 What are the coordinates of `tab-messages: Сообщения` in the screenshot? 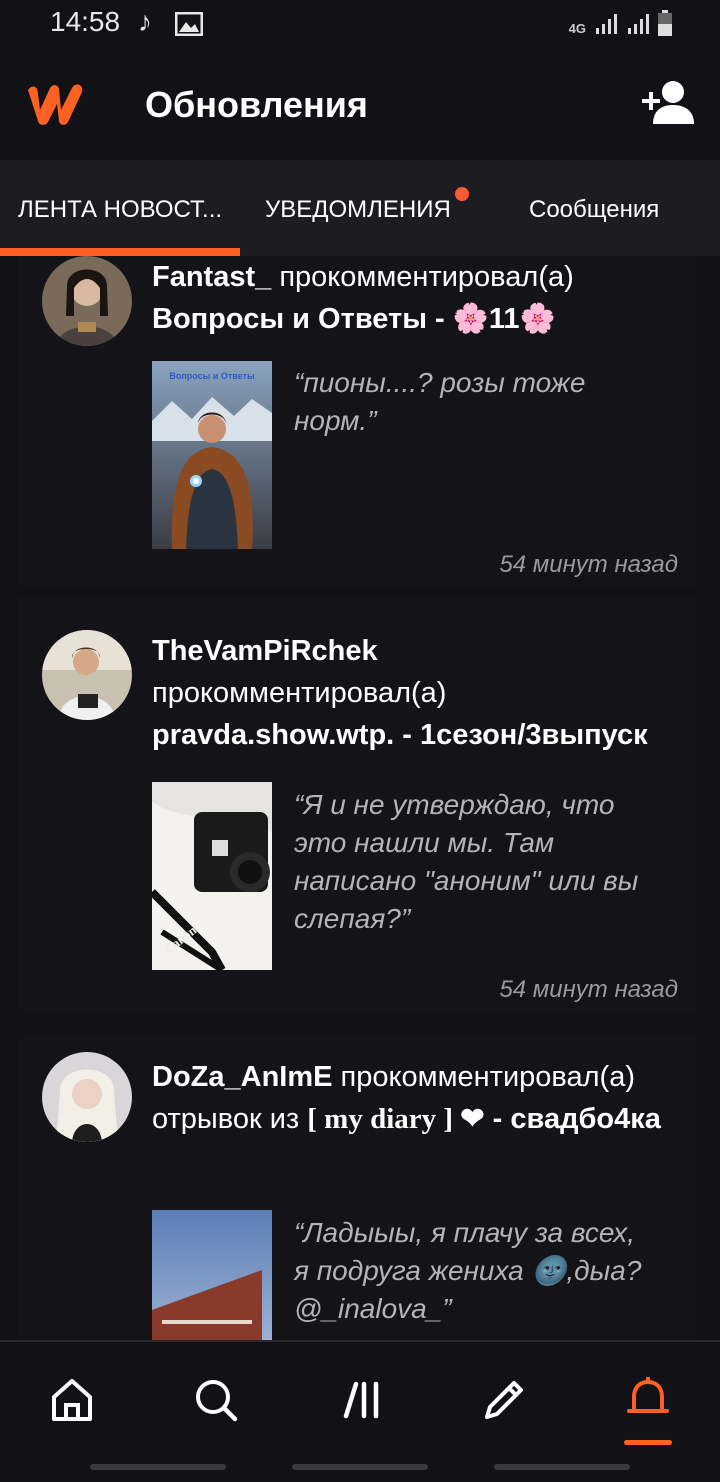 It's located at (594, 210).